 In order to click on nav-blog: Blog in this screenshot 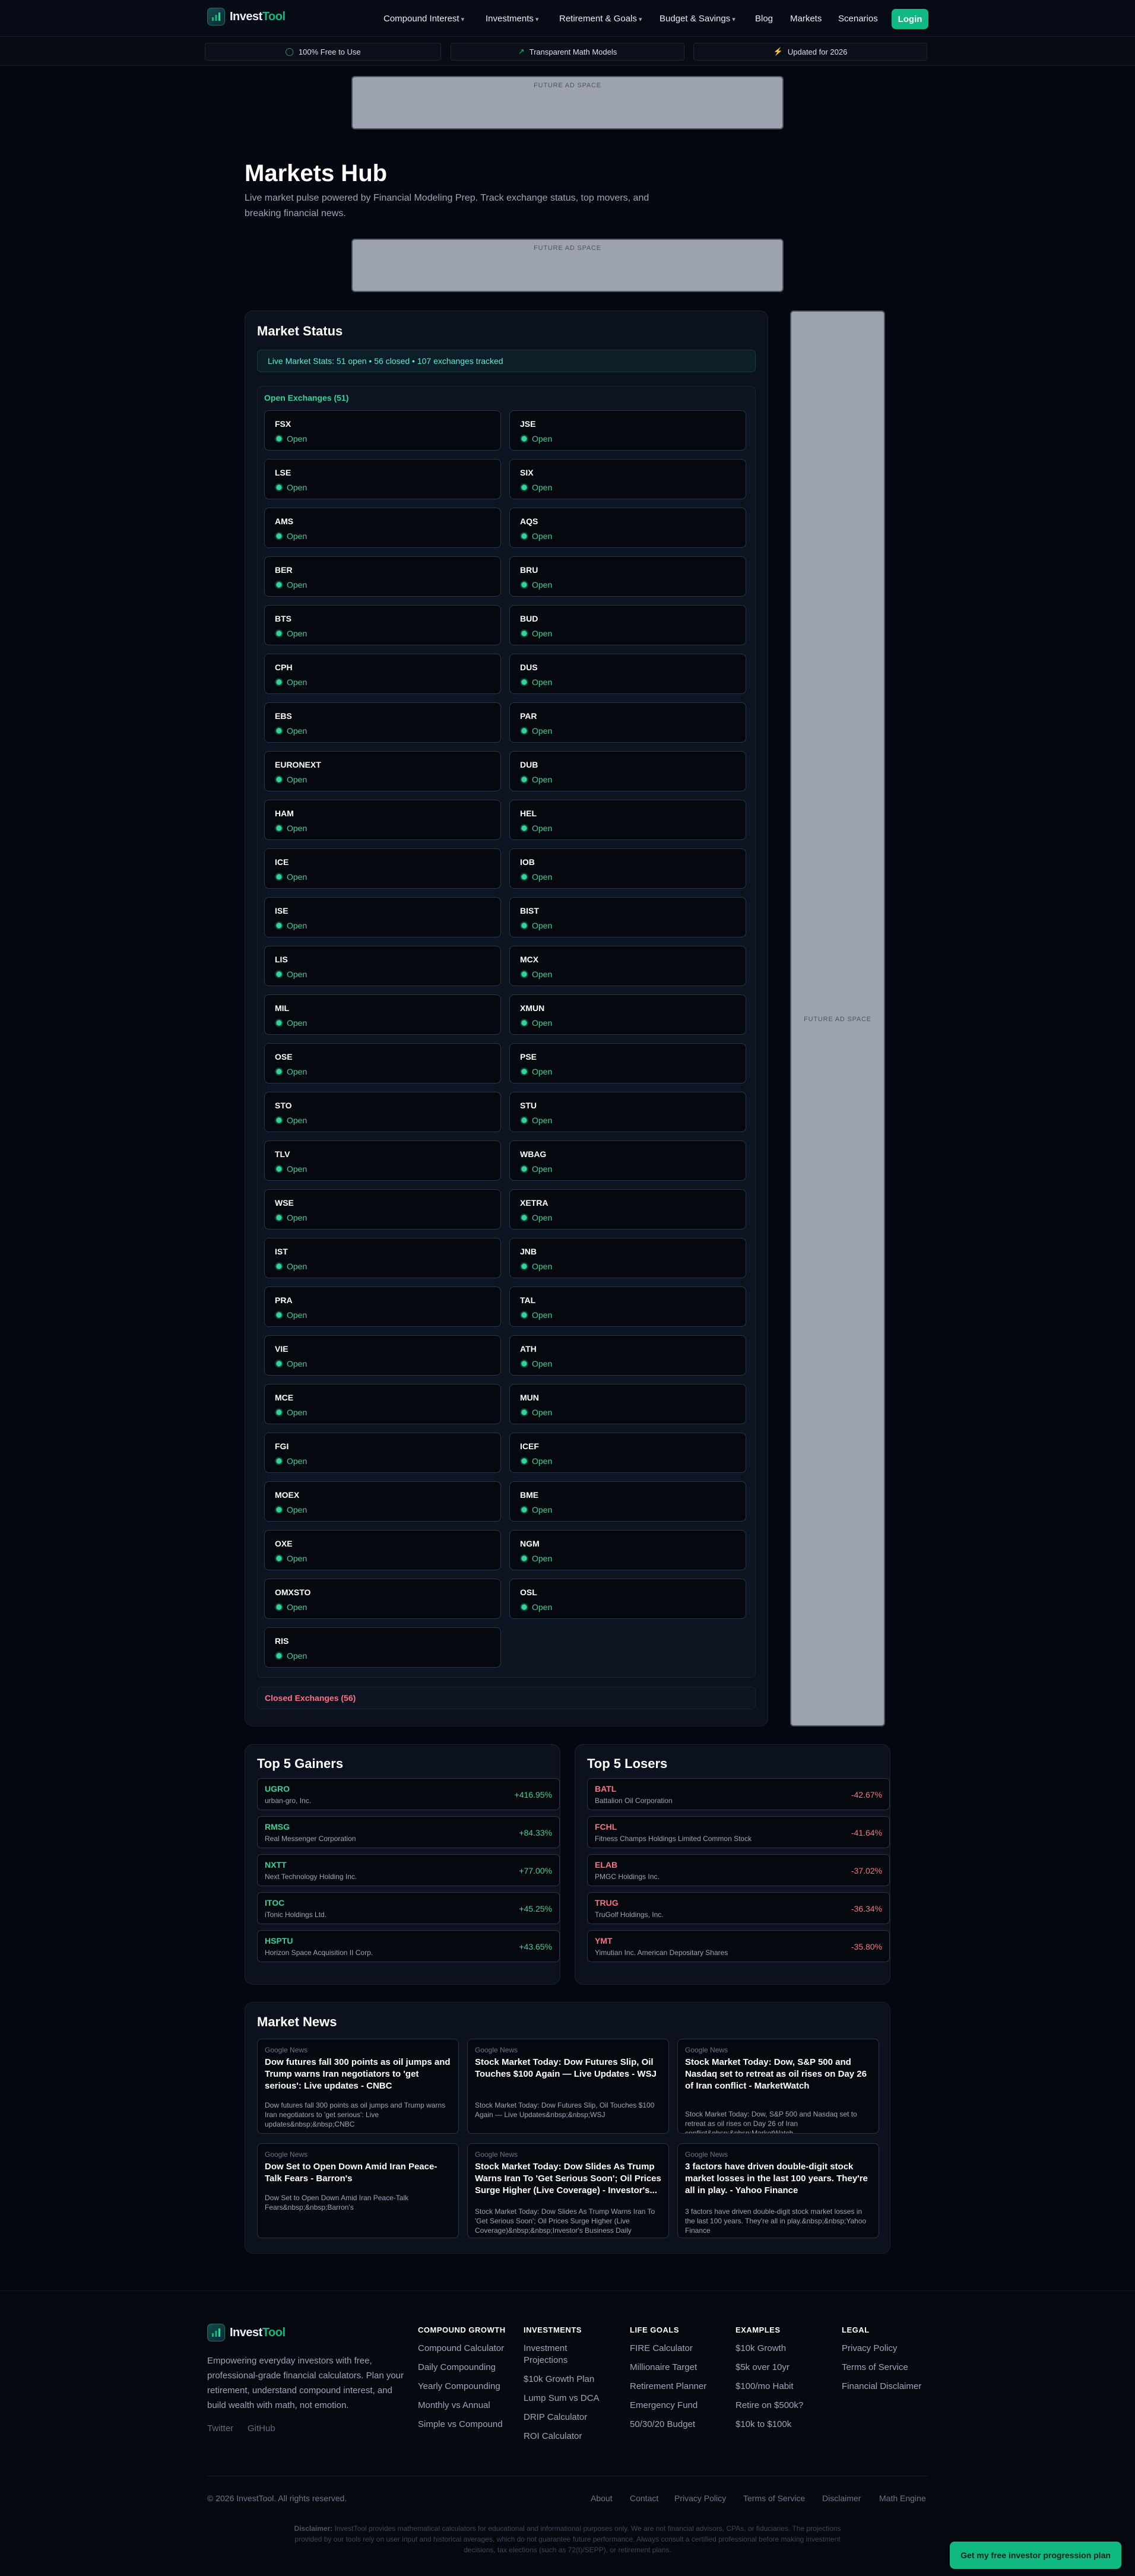, I will do `click(764, 19)`.